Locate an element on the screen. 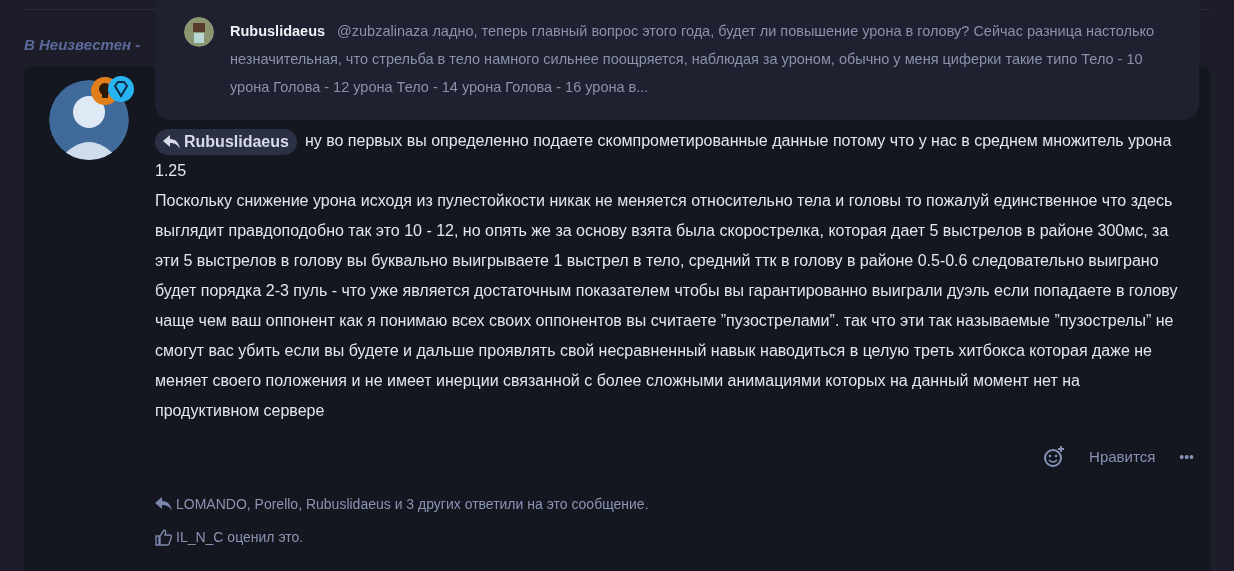 The height and width of the screenshot is (571, 1234). likes-summary: IL_N_C оценил это. is located at coordinates (240, 537).